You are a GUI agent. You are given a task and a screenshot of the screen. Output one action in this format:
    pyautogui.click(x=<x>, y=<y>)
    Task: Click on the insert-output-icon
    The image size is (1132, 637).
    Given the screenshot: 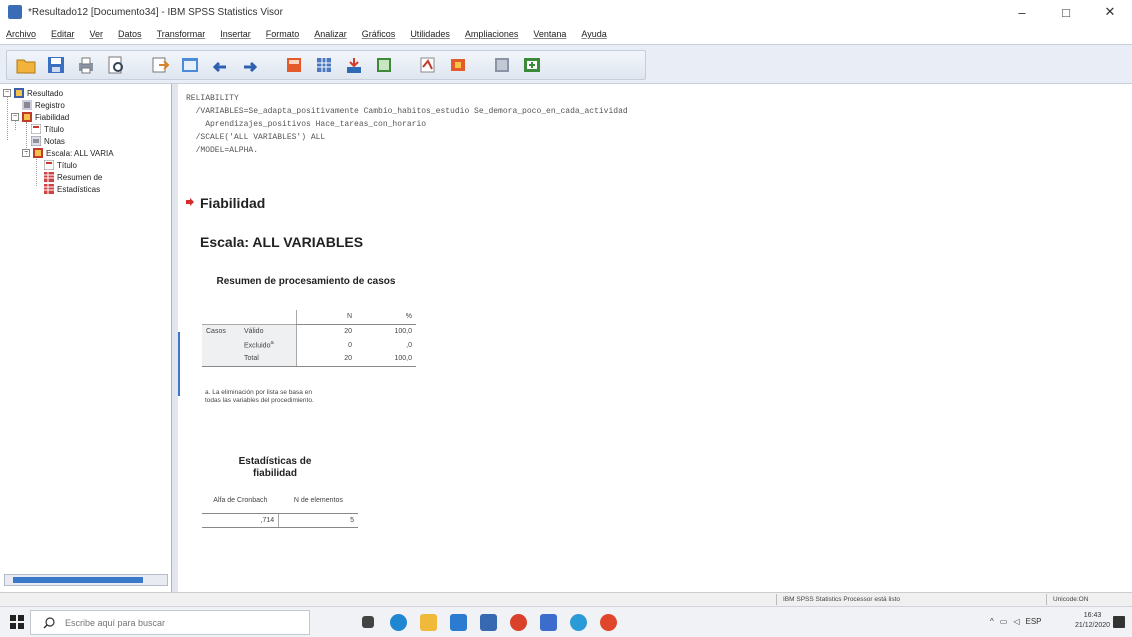 What is the action you would take?
    pyautogui.click(x=384, y=65)
    